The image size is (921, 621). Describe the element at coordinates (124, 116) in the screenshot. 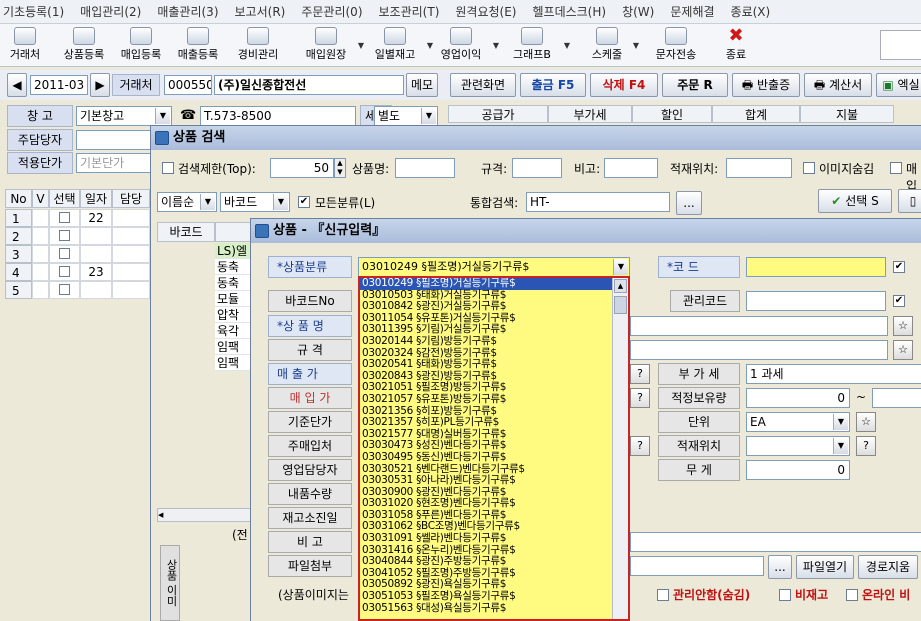

I see `warehouse-select: 기본창고 ▼` at that location.